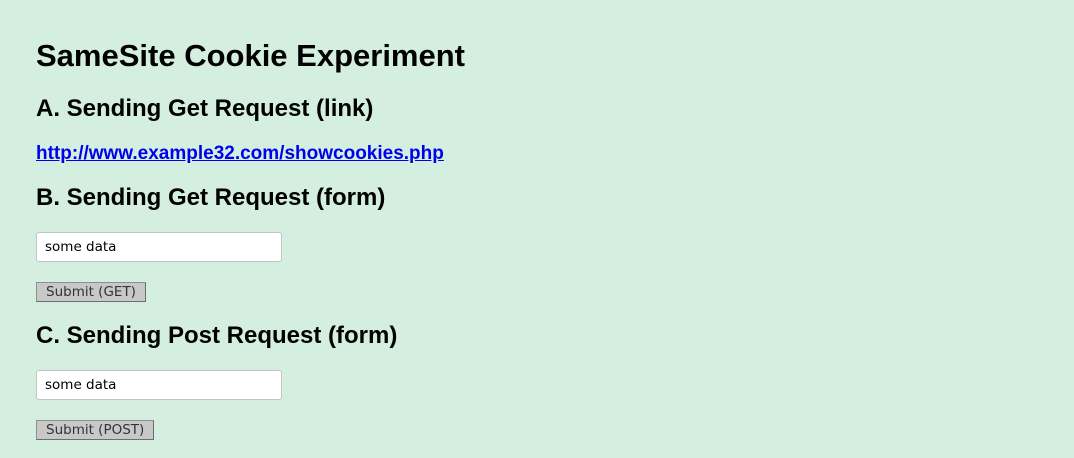 Image resolution: width=1074 pixels, height=458 pixels. Describe the element at coordinates (159, 247) in the screenshot. I see `get-form-data-input` at that location.